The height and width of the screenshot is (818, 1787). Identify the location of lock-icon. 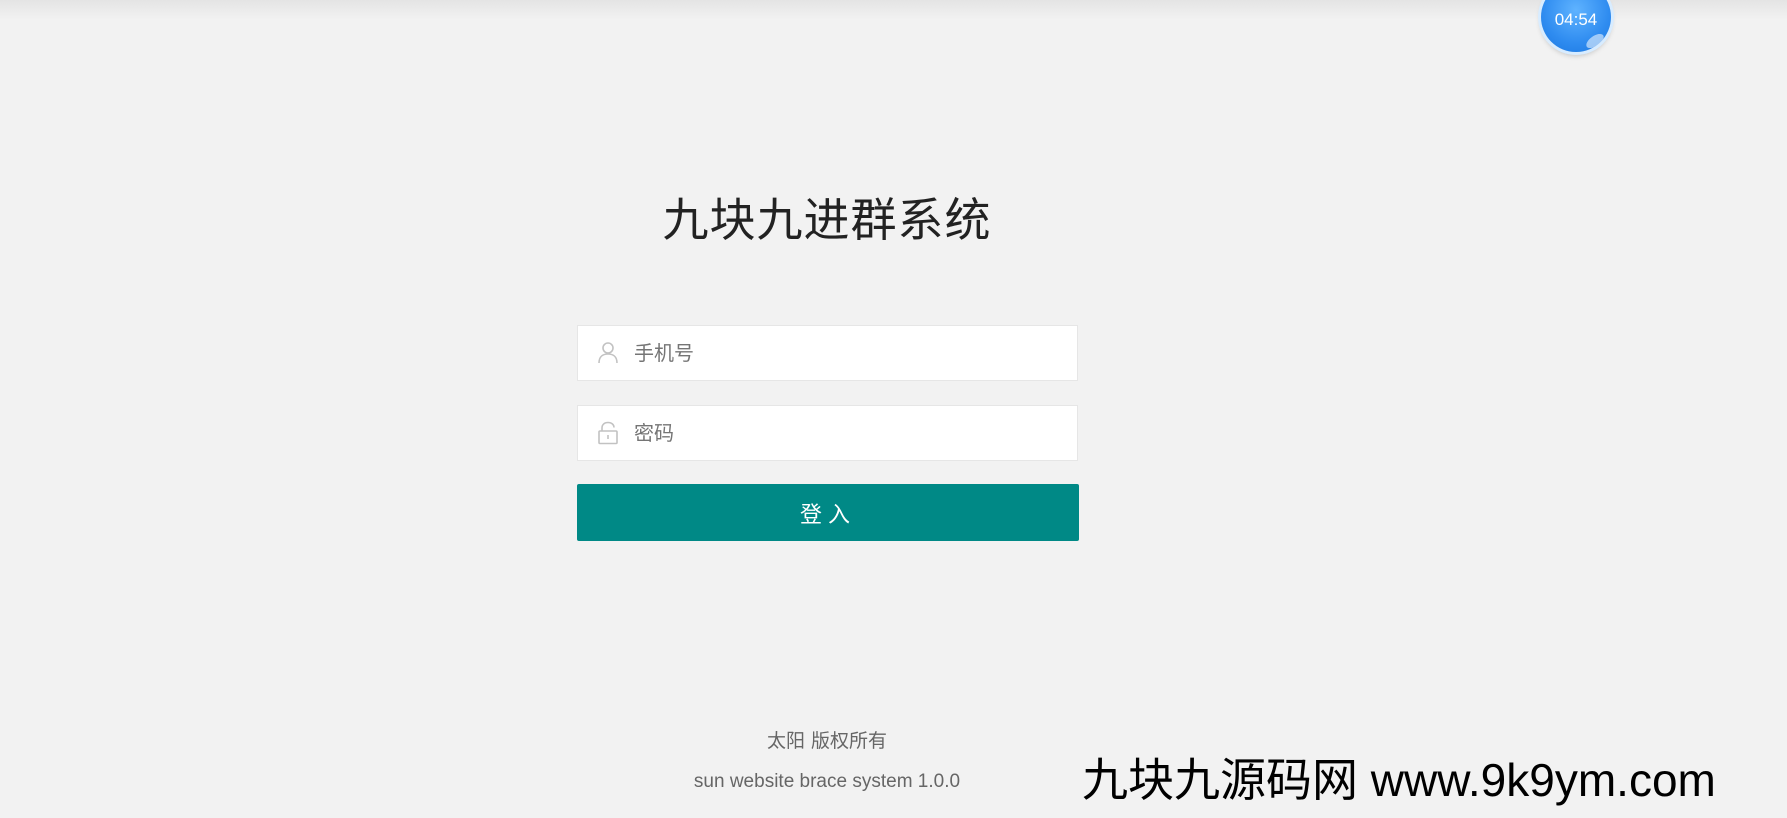
(608, 433).